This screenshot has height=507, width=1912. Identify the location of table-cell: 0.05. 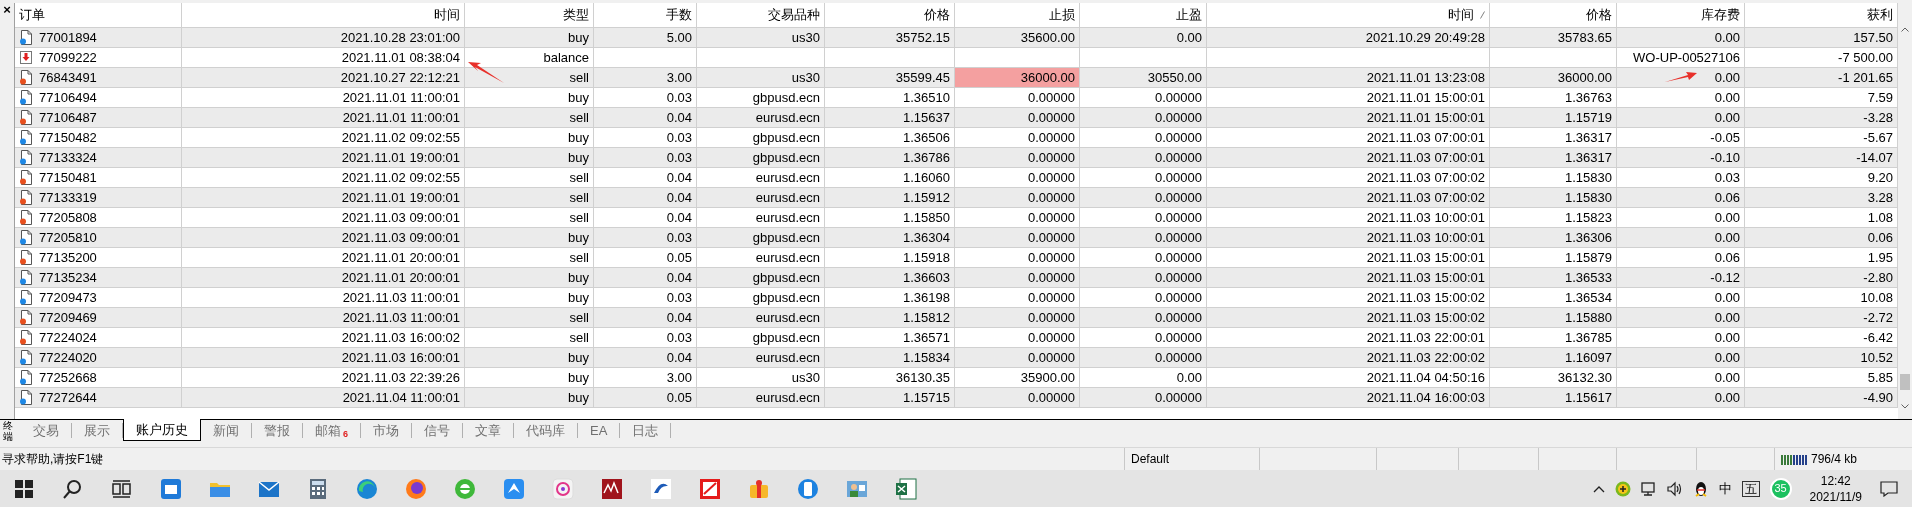
(645, 398).